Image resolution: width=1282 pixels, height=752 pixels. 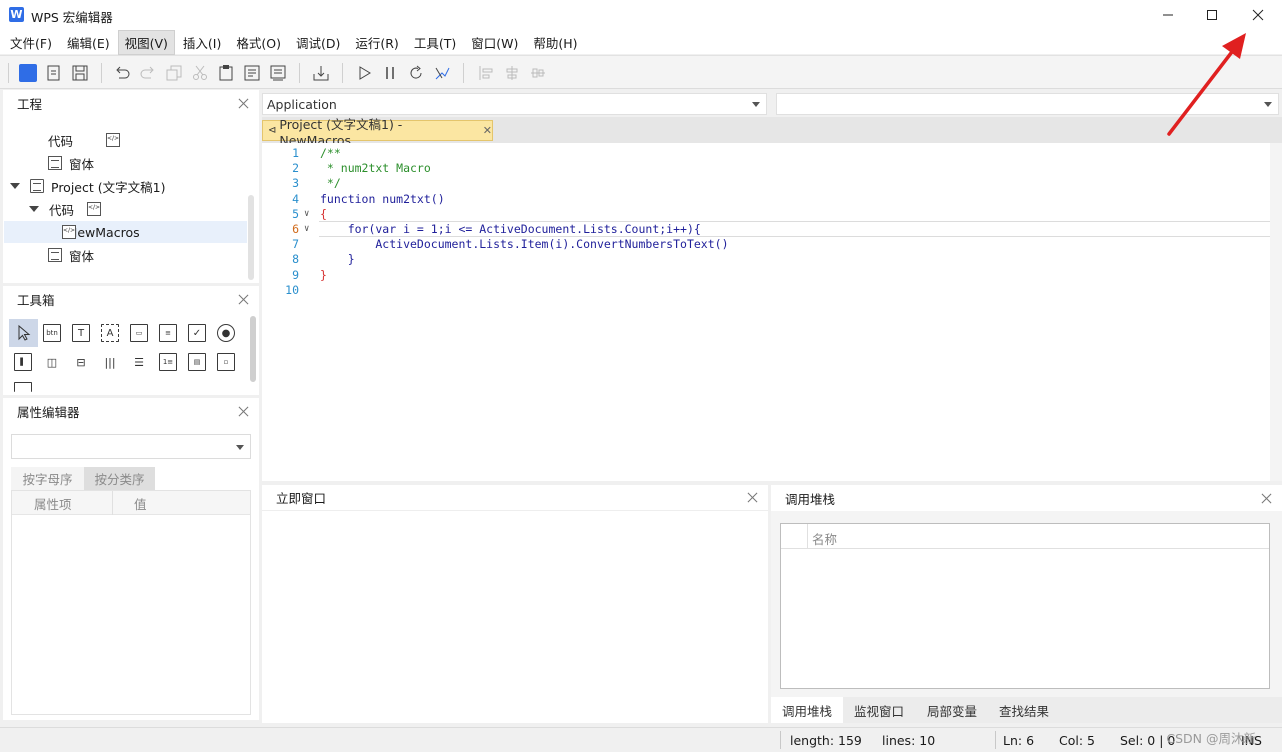 I want to click on outdent-icon, so click(x=278, y=73).